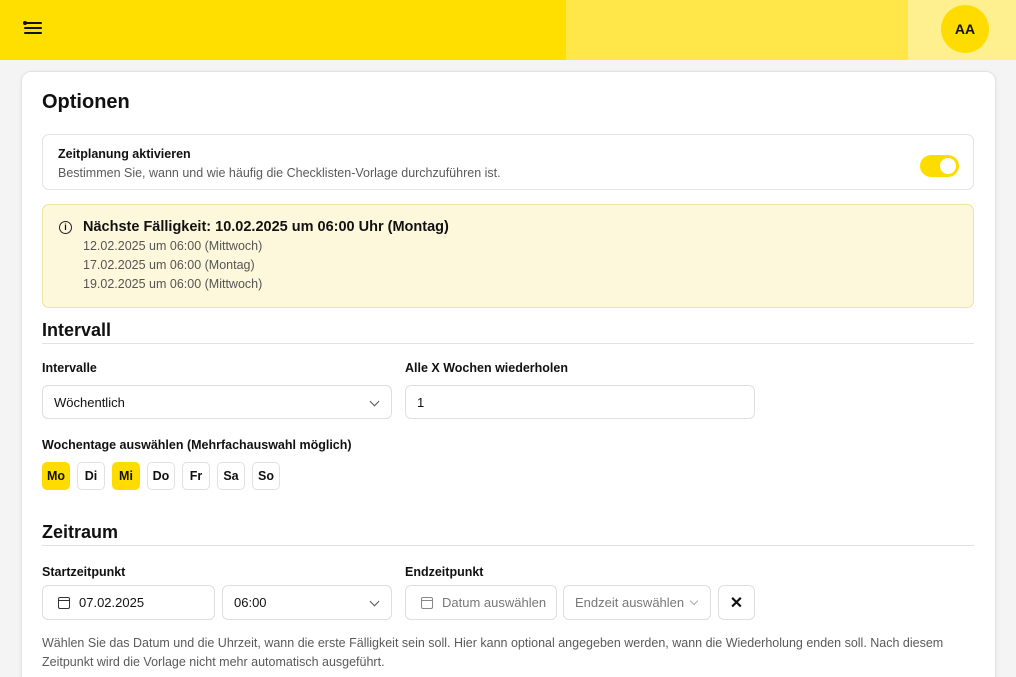 The width and height of the screenshot is (1016, 677). What do you see at coordinates (126, 476) in the screenshot?
I see `weekday-mi: Mi` at bounding box center [126, 476].